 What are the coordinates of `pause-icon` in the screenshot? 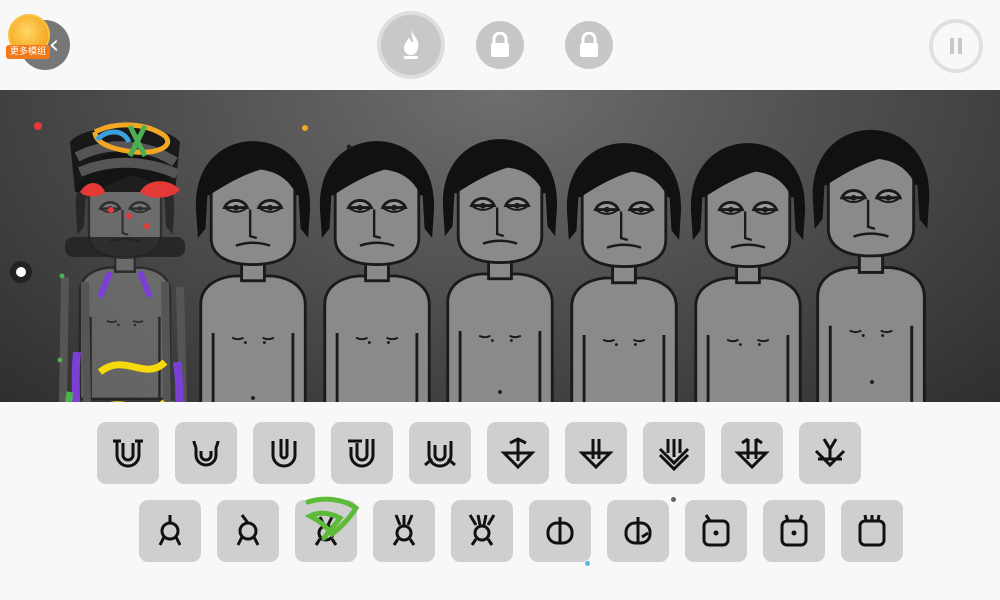 It's located at (956, 46).